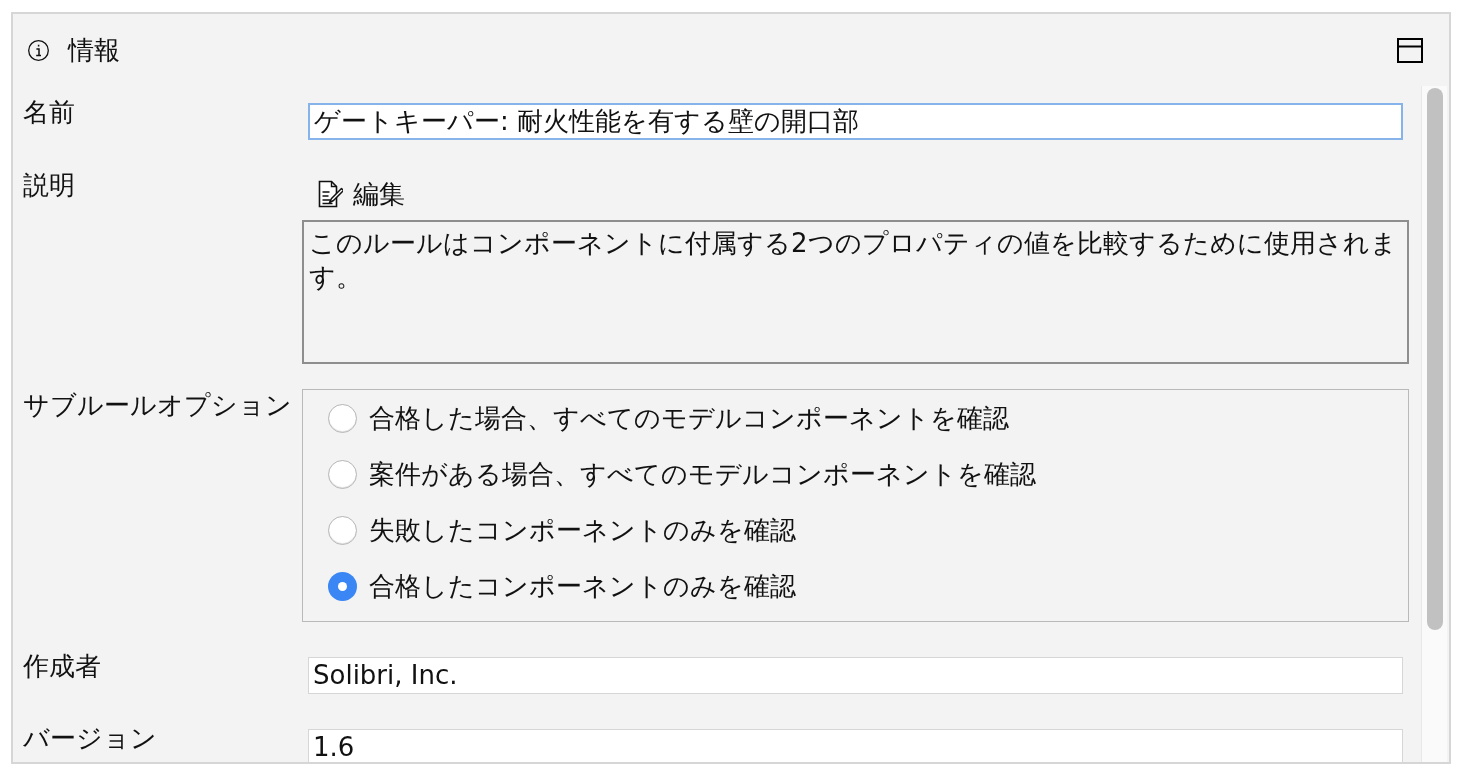  What do you see at coordinates (62, 666) in the screenshot?
I see `field-label: 作成者` at bounding box center [62, 666].